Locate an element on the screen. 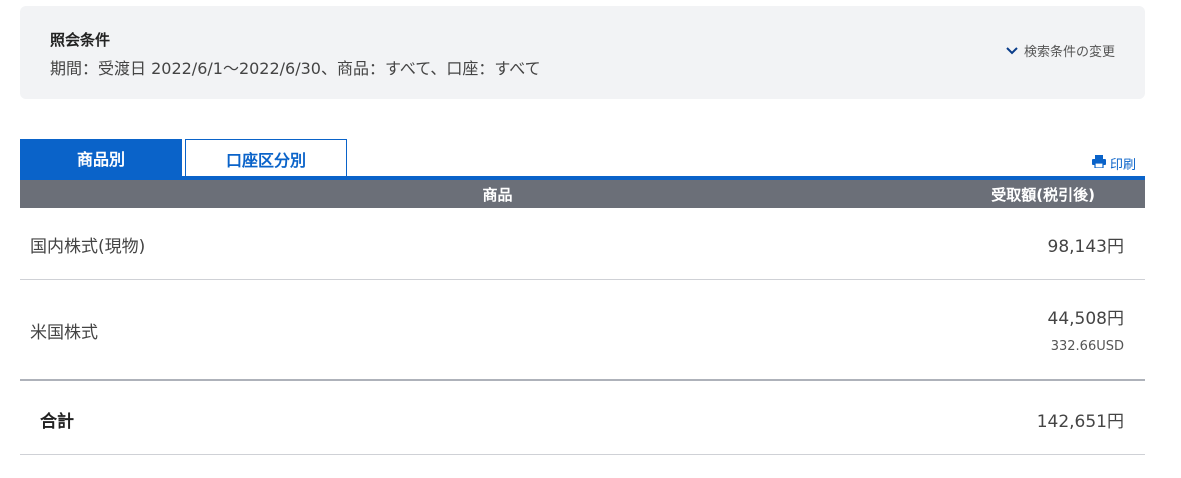  row-amount-usd: 332.66USD is located at coordinates (1087, 346).